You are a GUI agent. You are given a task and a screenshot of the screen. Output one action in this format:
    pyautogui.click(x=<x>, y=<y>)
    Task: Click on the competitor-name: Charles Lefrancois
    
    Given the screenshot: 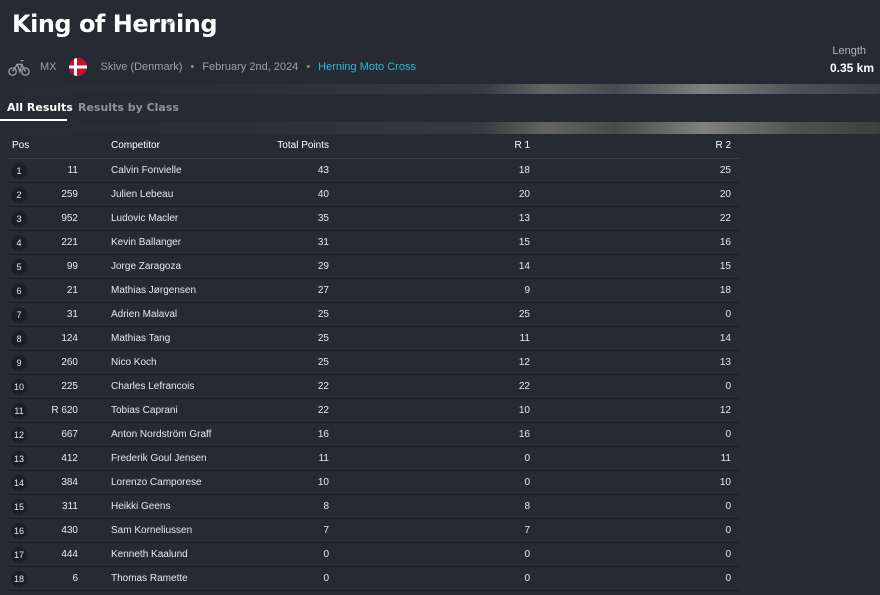 What is the action you would take?
    pyautogui.click(x=196, y=386)
    